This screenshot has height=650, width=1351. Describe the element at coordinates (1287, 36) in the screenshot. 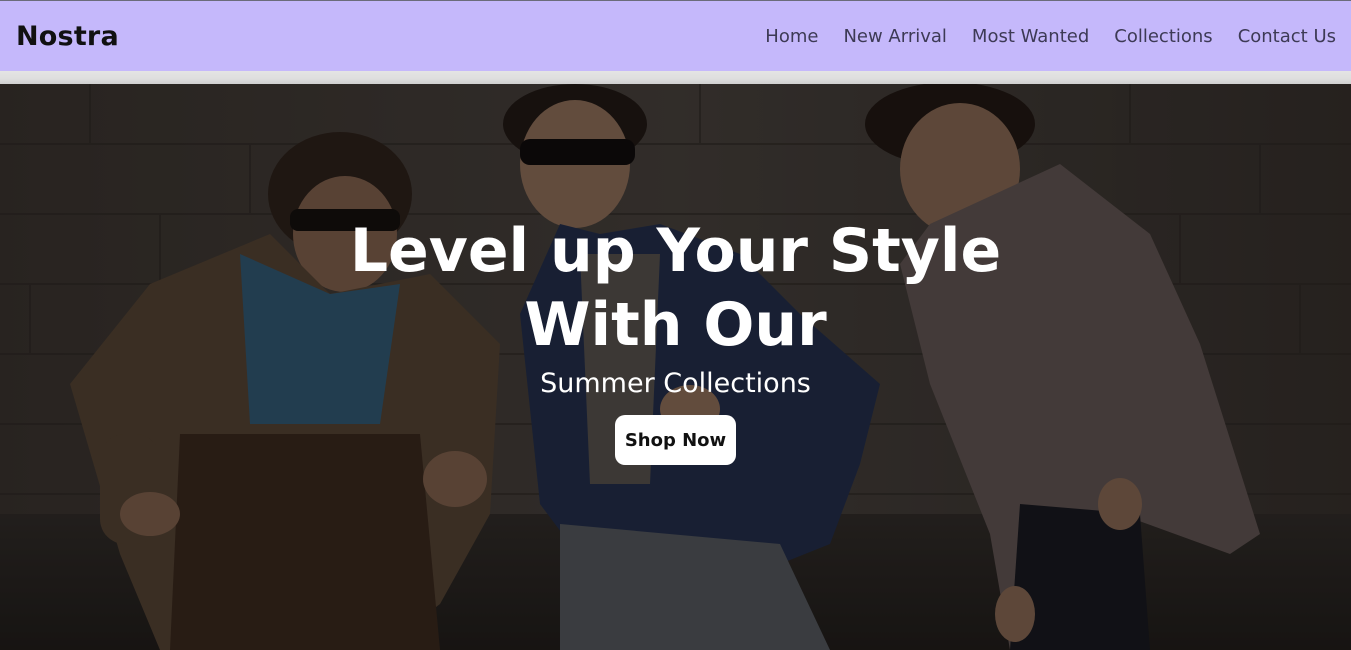

I see `nav-link-contact-us: Contact Us` at that location.